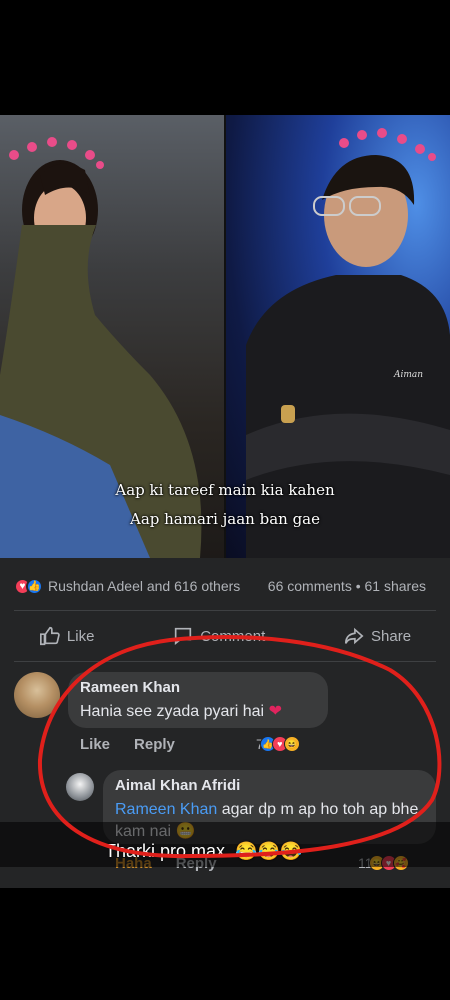 The height and width of the screenshot is (1000, 450). What do you see at coordinates (391, 636) in the screenshot?
I see `share-button-label: Share` at bounding box center [391, 636].